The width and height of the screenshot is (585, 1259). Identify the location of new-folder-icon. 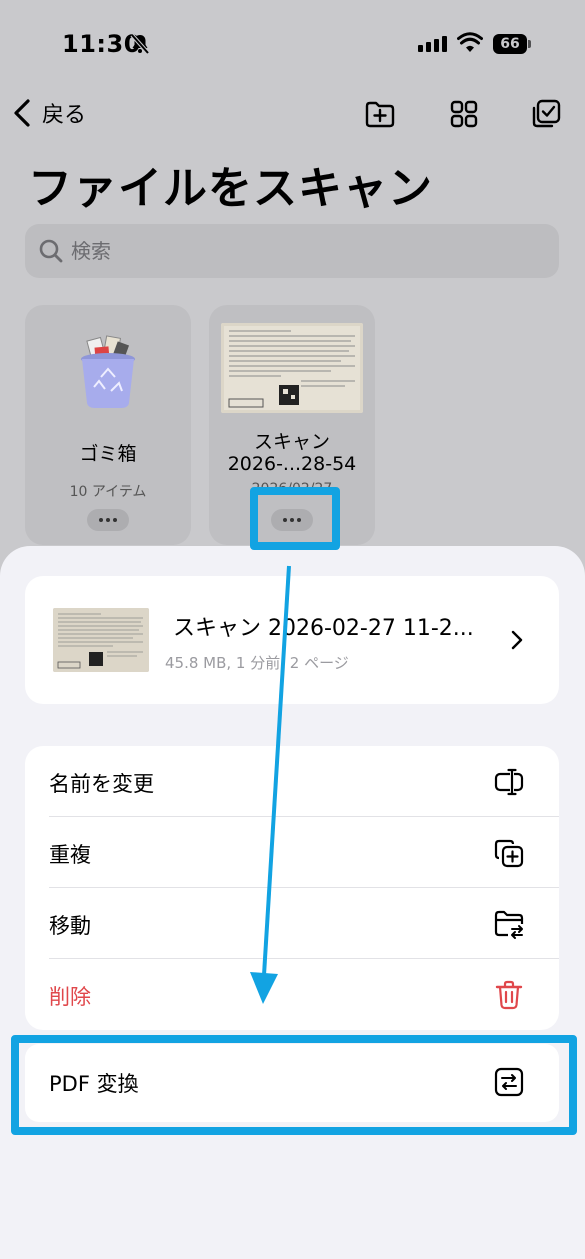
(380, 114).